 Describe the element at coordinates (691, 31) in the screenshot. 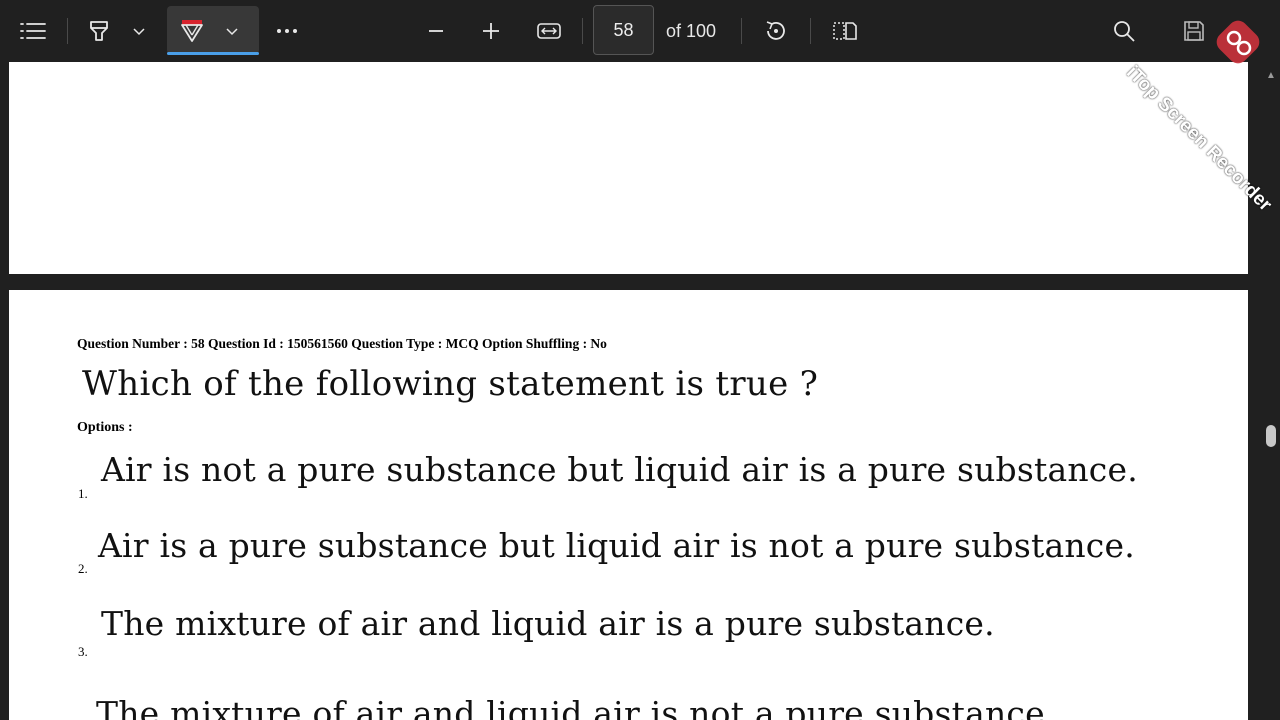

I see `page-total-label: of 100` at that location.